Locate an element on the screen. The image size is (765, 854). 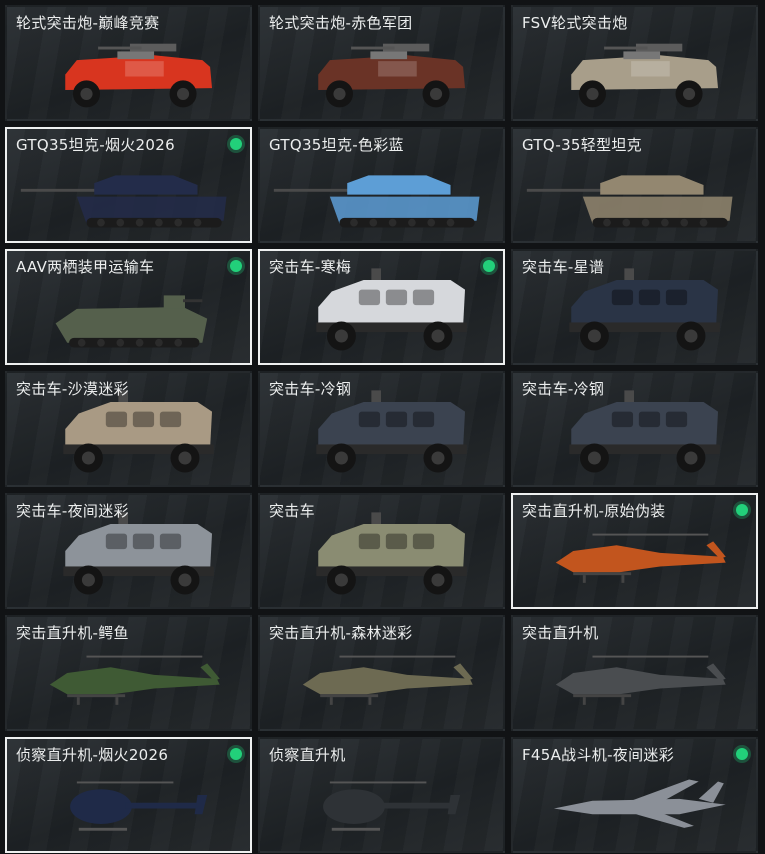
vehicle-name: 突击直升机-原始伪装 is located at coordinates (594, 511).